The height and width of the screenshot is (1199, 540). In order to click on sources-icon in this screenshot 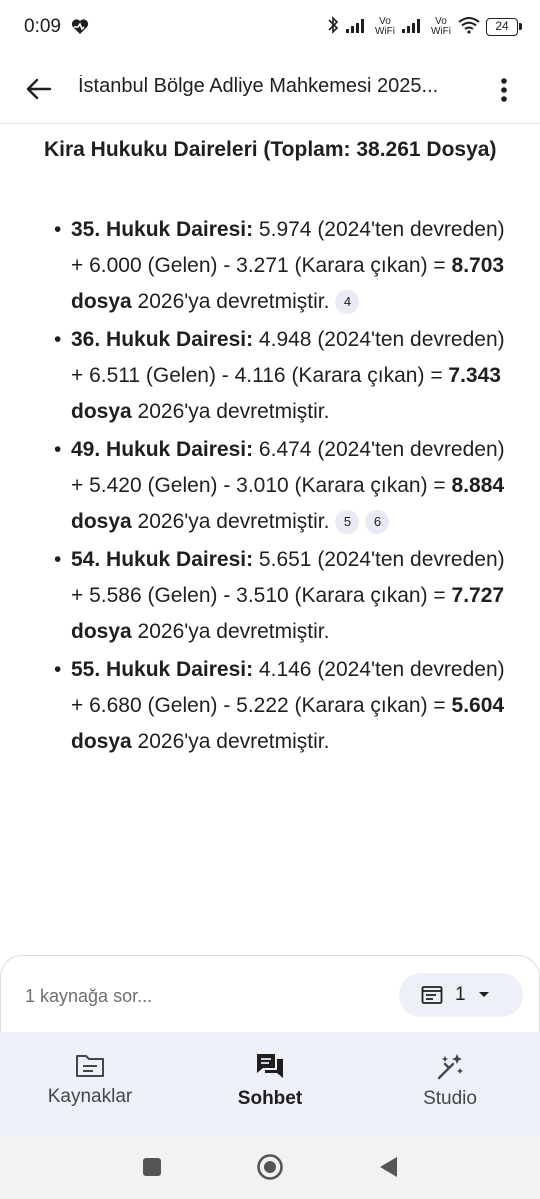, I will do `click(90, 1066)`.